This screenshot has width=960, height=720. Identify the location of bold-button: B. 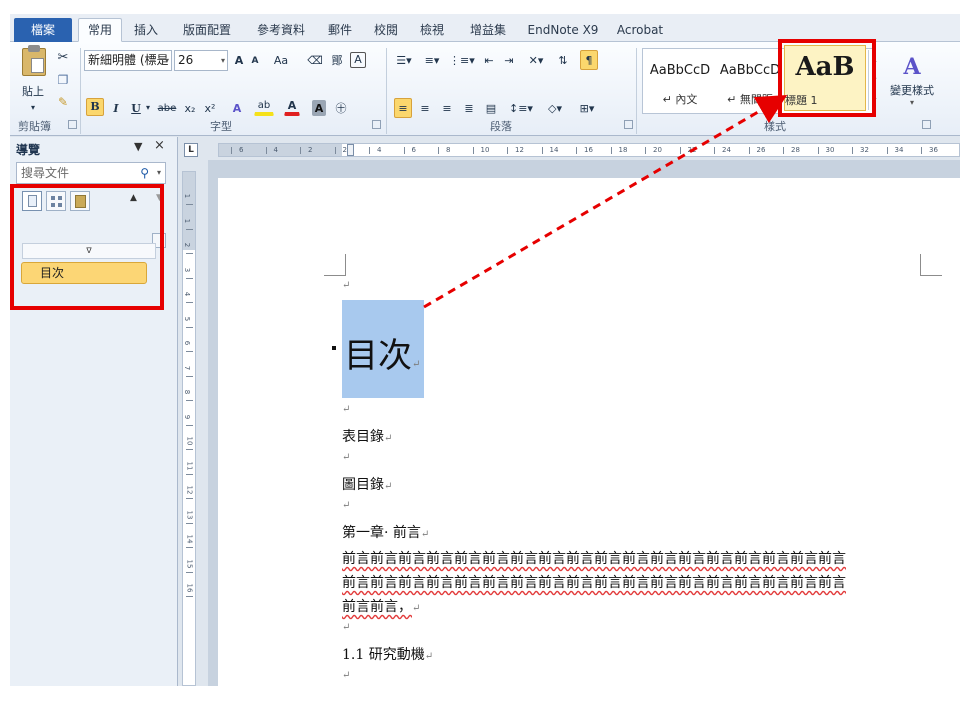
(95, 107).